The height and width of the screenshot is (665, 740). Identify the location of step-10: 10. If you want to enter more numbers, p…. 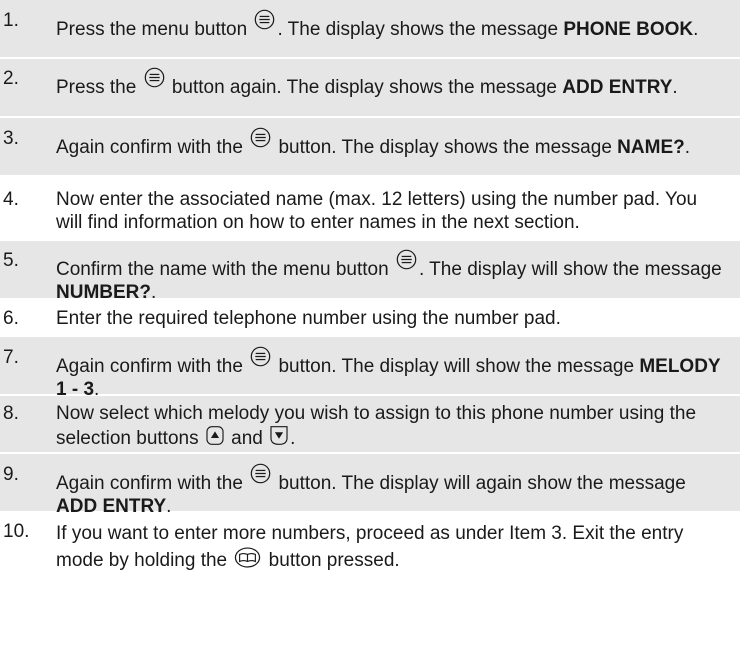
(370, 547).